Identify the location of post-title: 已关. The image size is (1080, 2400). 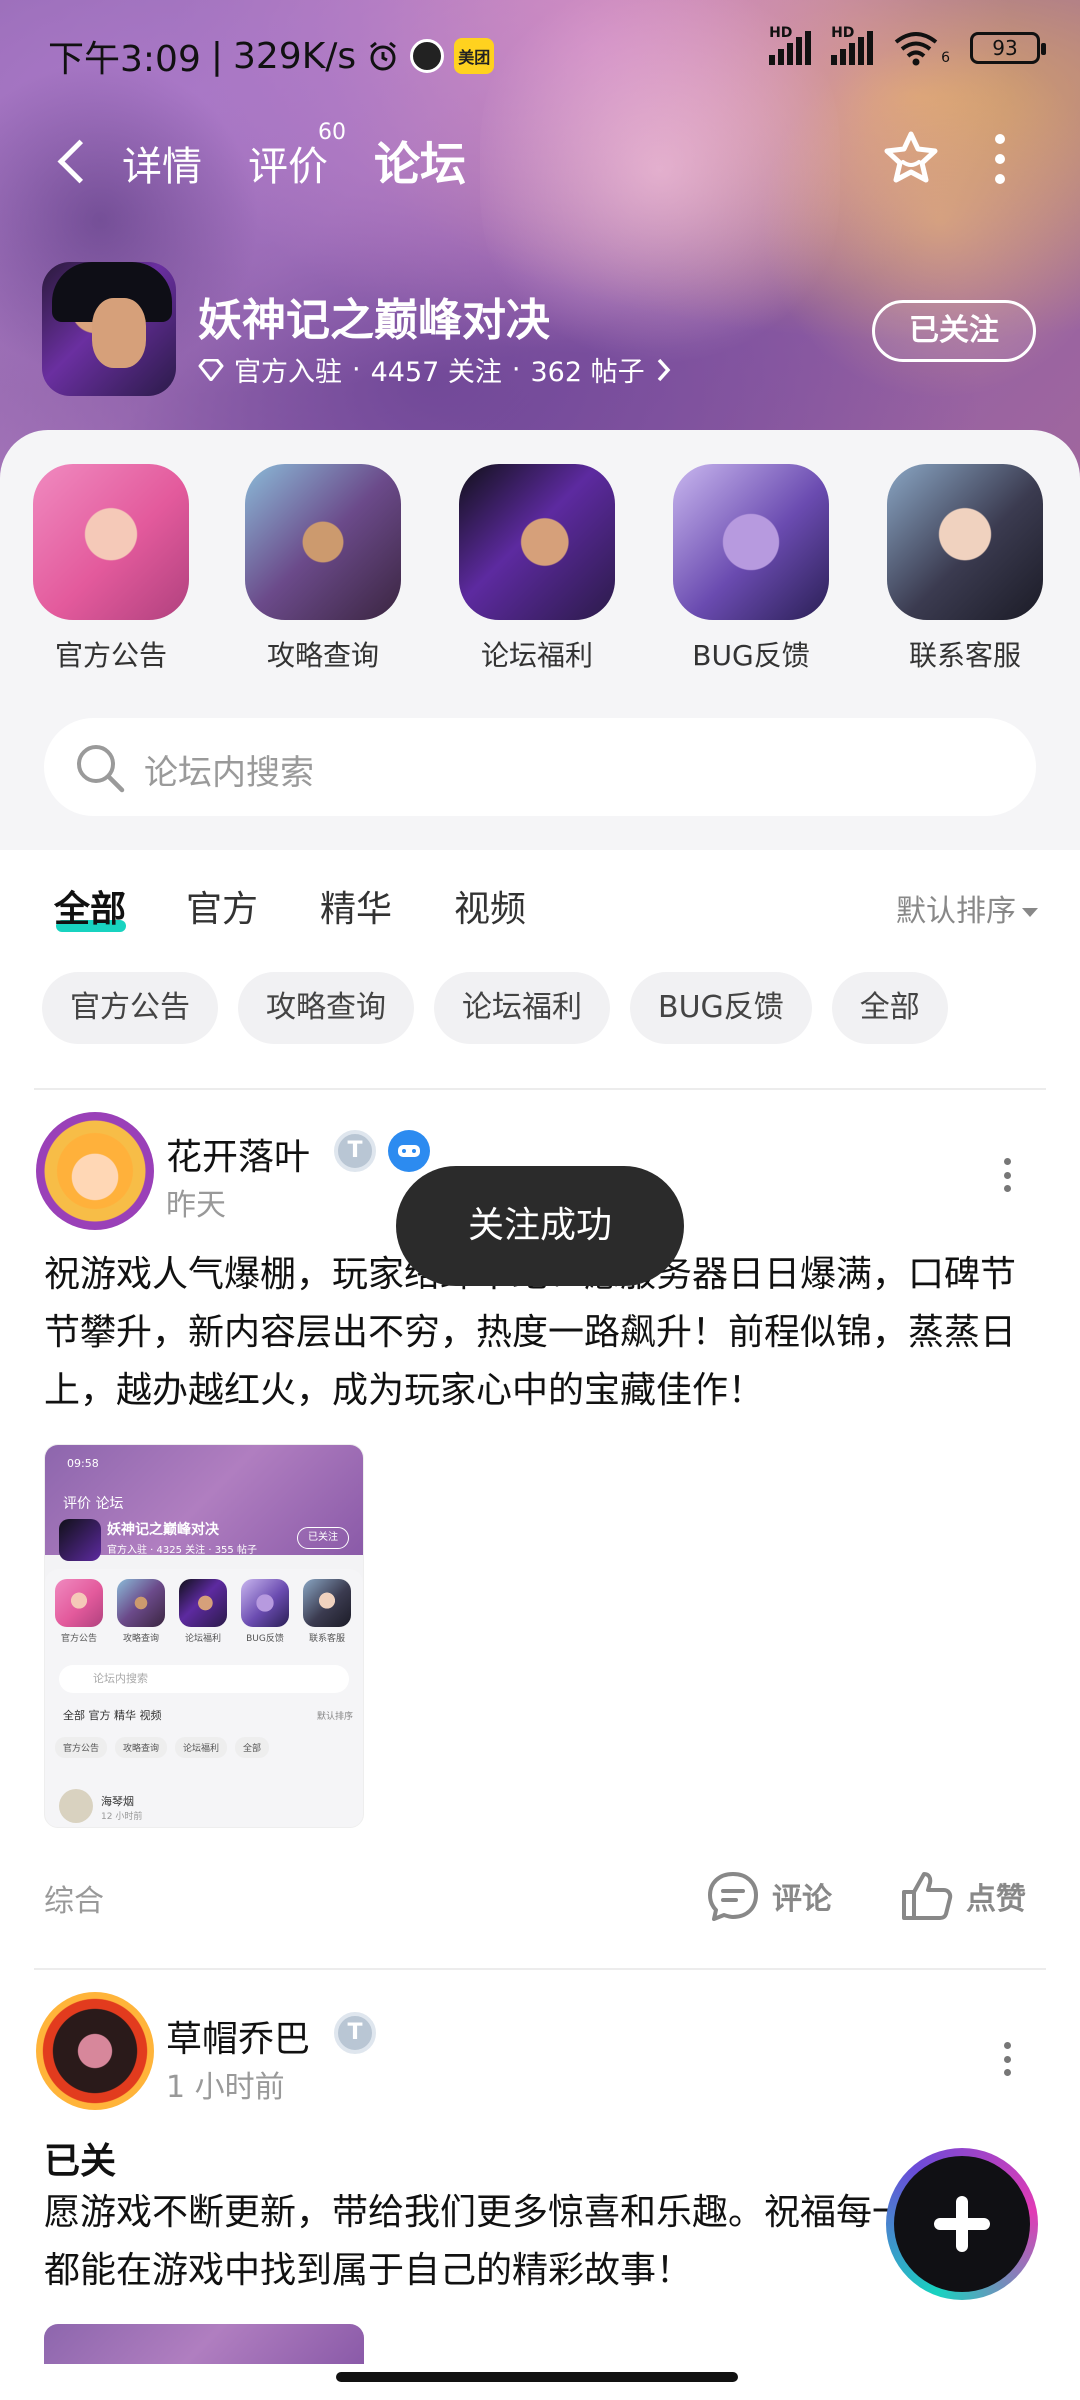
(80, 2161).